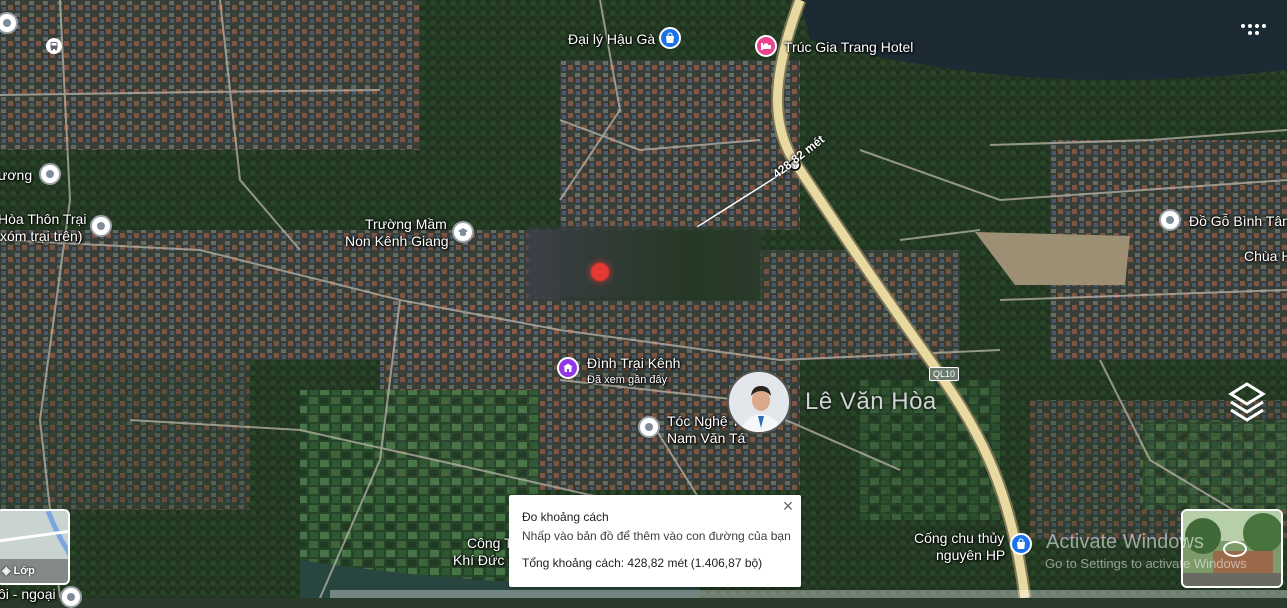 The width and height of the screenshot is (1287, 608). I want to click on place-label: Đồ Gỗ Bình Tâm, so click(1238, 221).